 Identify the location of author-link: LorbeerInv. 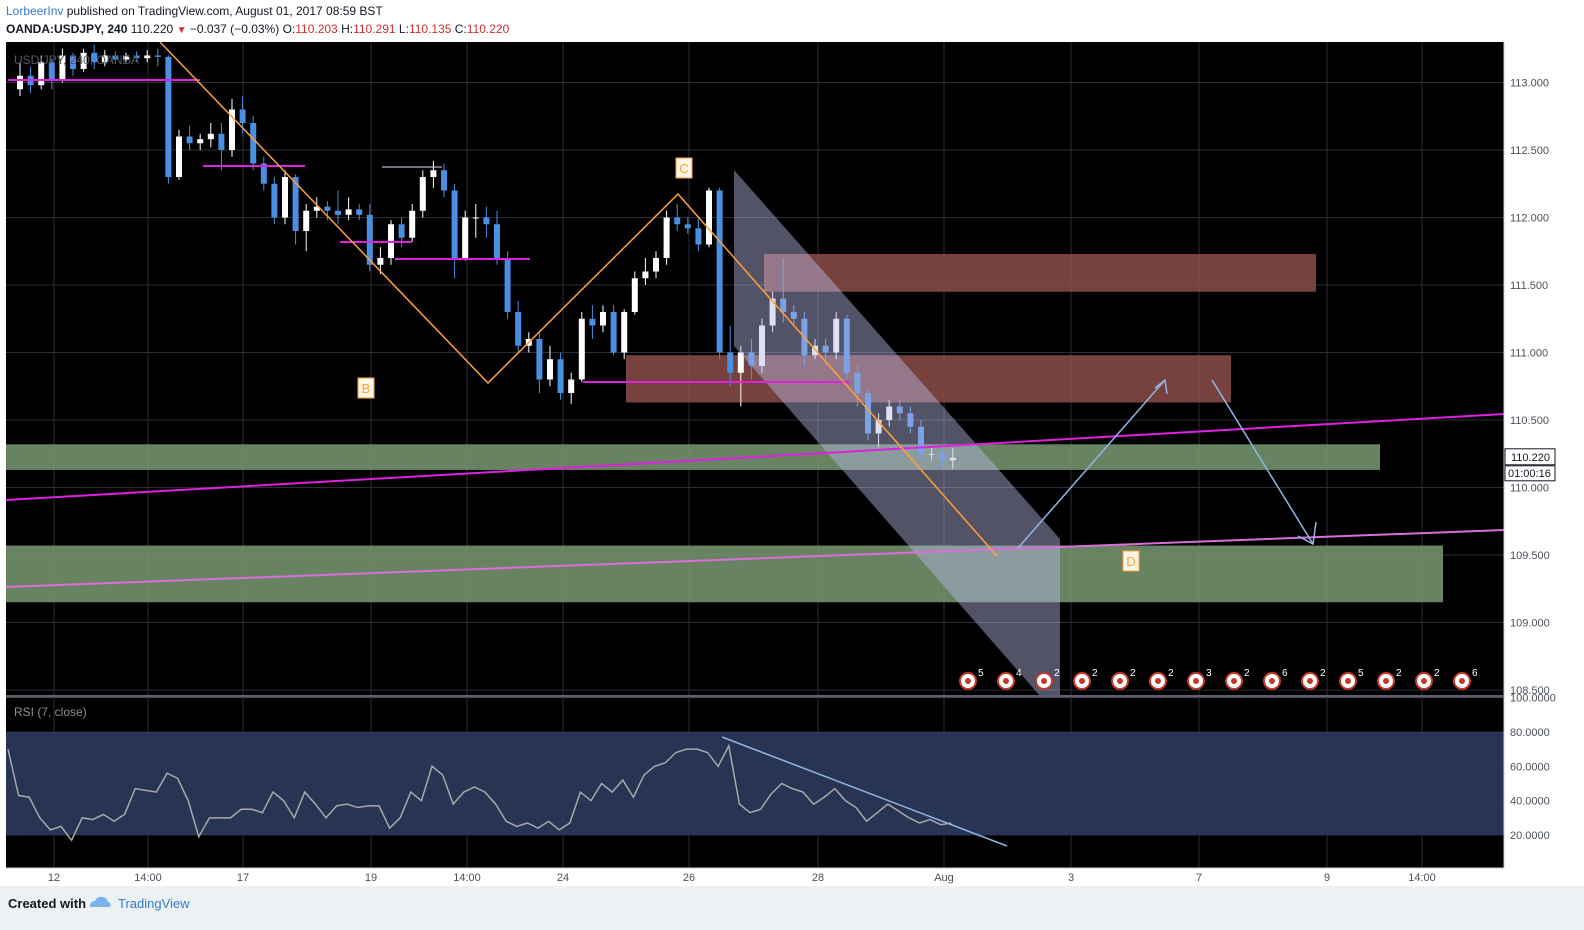
(34, 11).